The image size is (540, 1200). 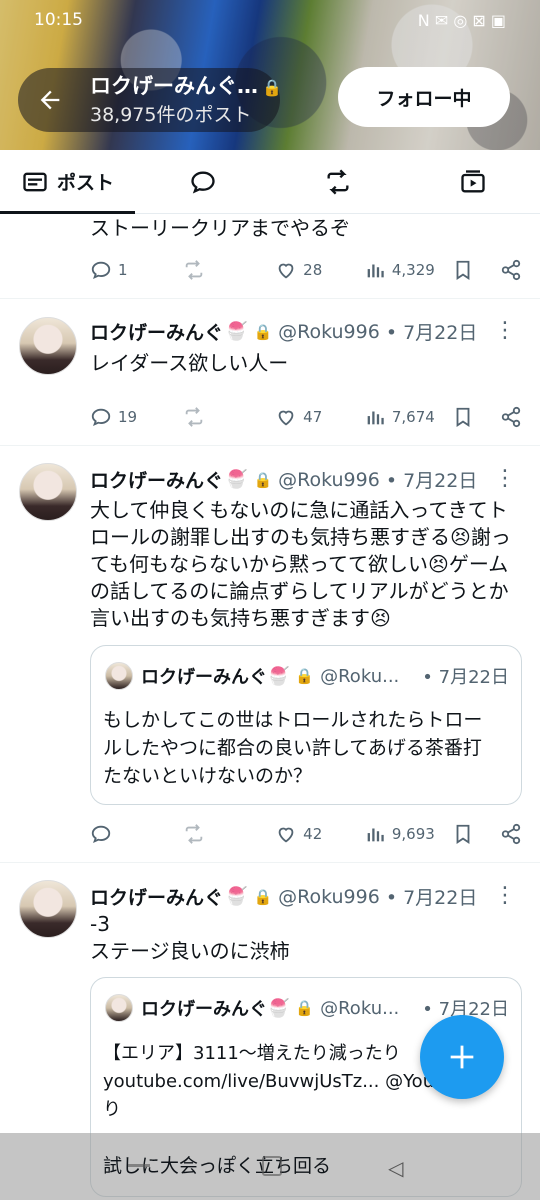 I want to click on like-button: 28, so click(x=319, y=270).